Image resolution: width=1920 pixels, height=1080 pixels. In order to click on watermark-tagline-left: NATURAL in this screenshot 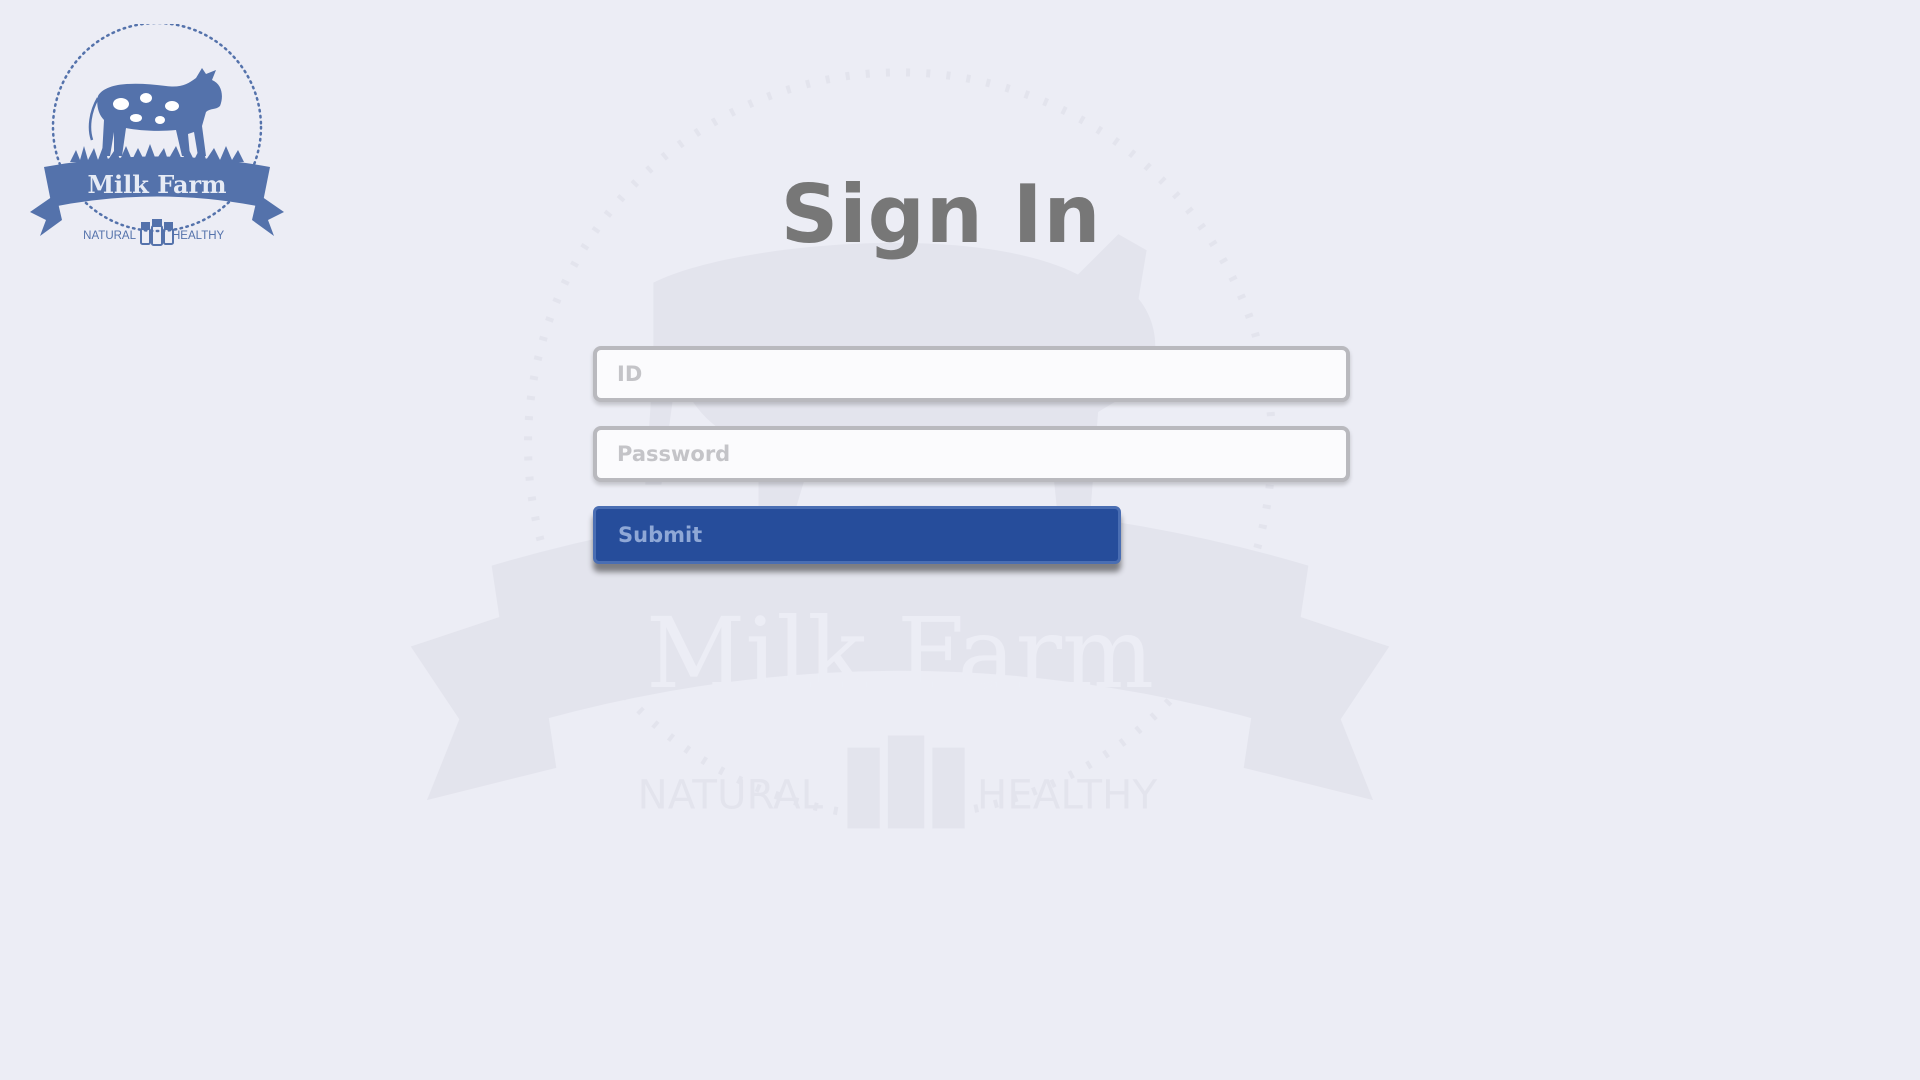, I will do `click(731, 794)`.